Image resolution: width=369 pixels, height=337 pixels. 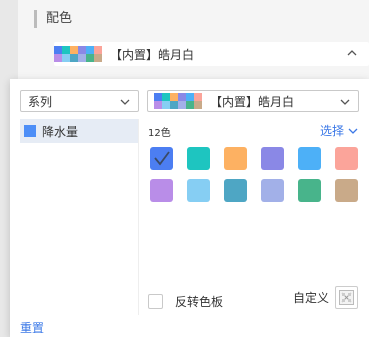 I want to click on reset-button: 重置, so click(x=32, y=327).